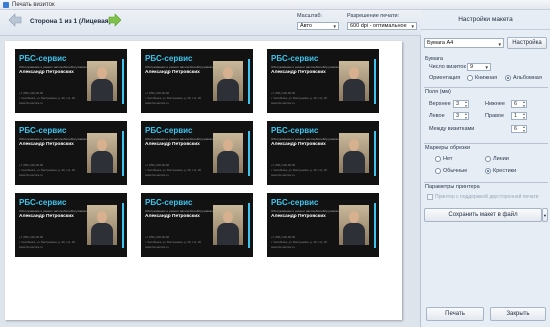 The width and height of the screenshot is (550, 327). Describe the element at coordinates (488, 159) in the screenshot. I see `marks-lines-radio` at that location.